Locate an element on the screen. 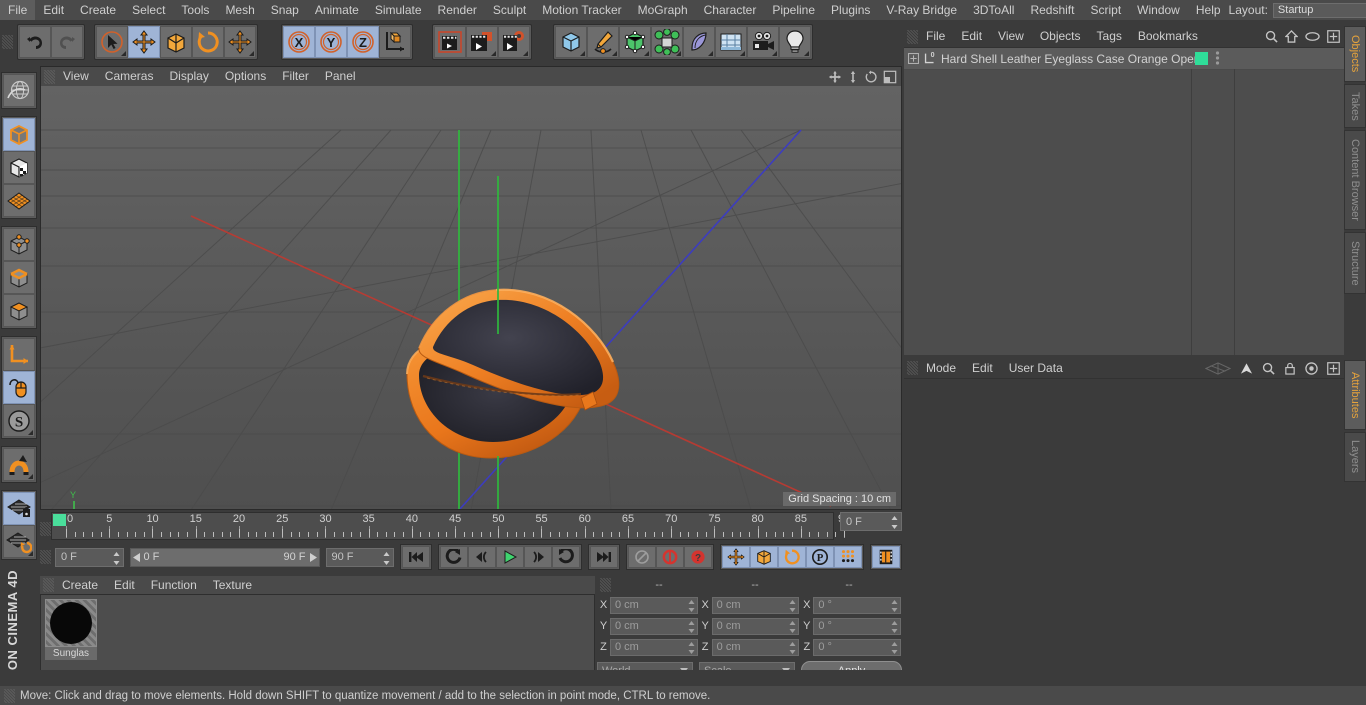  nurbs-generator-icon is located at coordinates (635, 42).